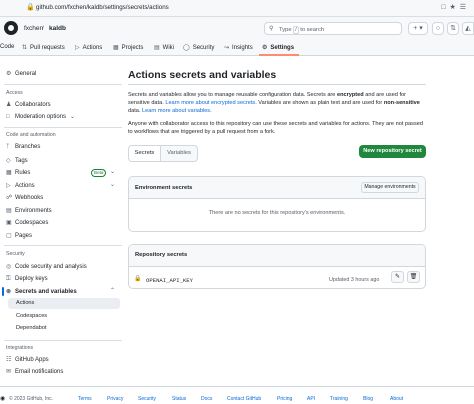  I want to click on variables-link: Learn more about variables, so click(176, 111).